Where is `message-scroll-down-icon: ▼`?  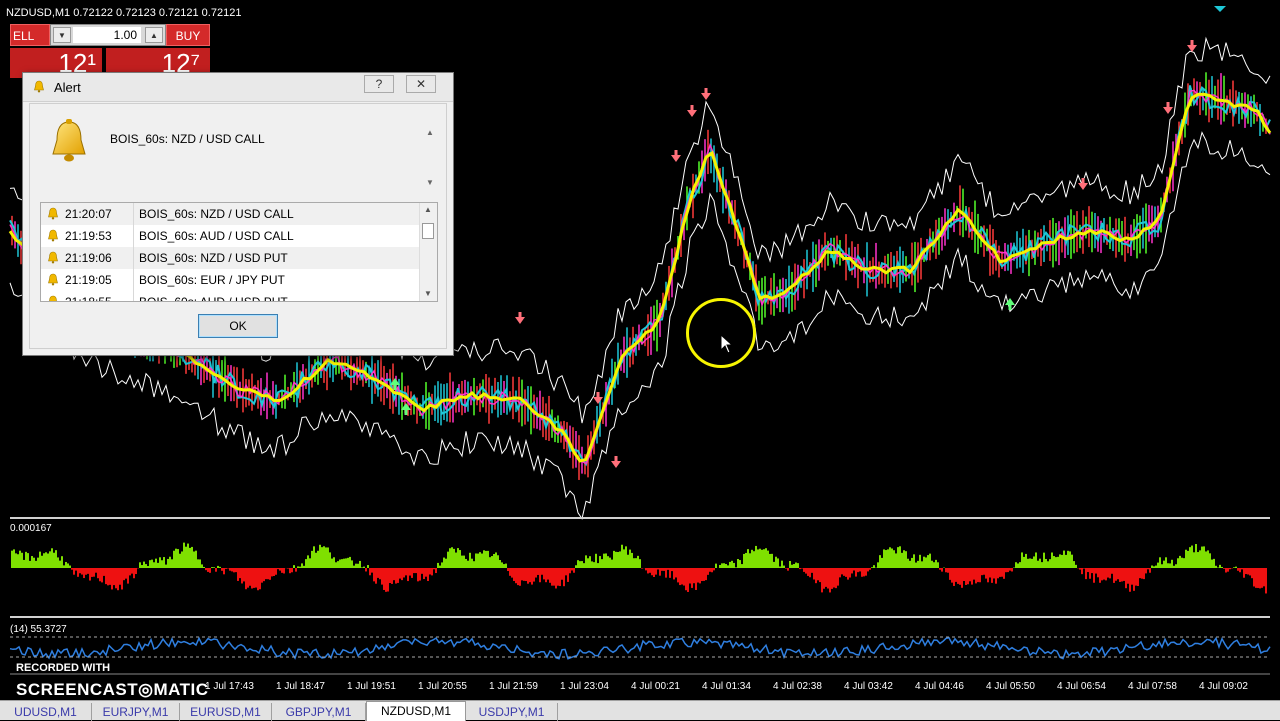
message-scroll-down-icon: ▼ is located at coordinates (430, 182).